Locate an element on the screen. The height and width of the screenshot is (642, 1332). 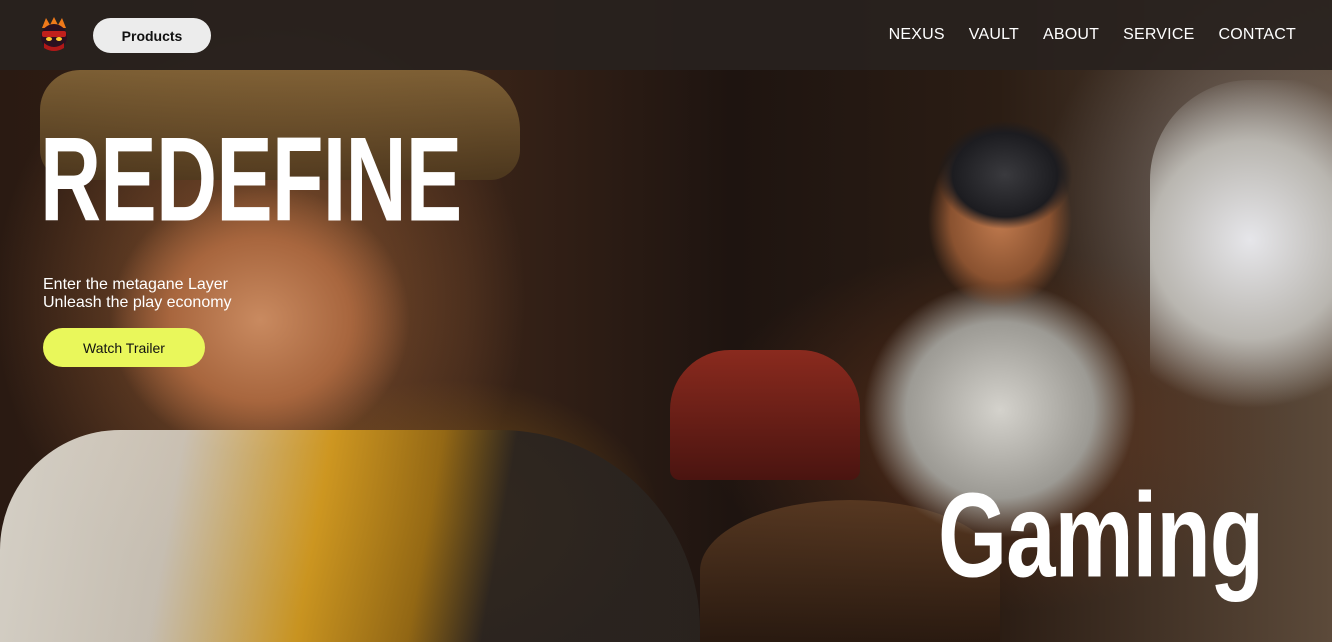
nav-link-contact: CONTACT is located at coordinates (1257, 35).